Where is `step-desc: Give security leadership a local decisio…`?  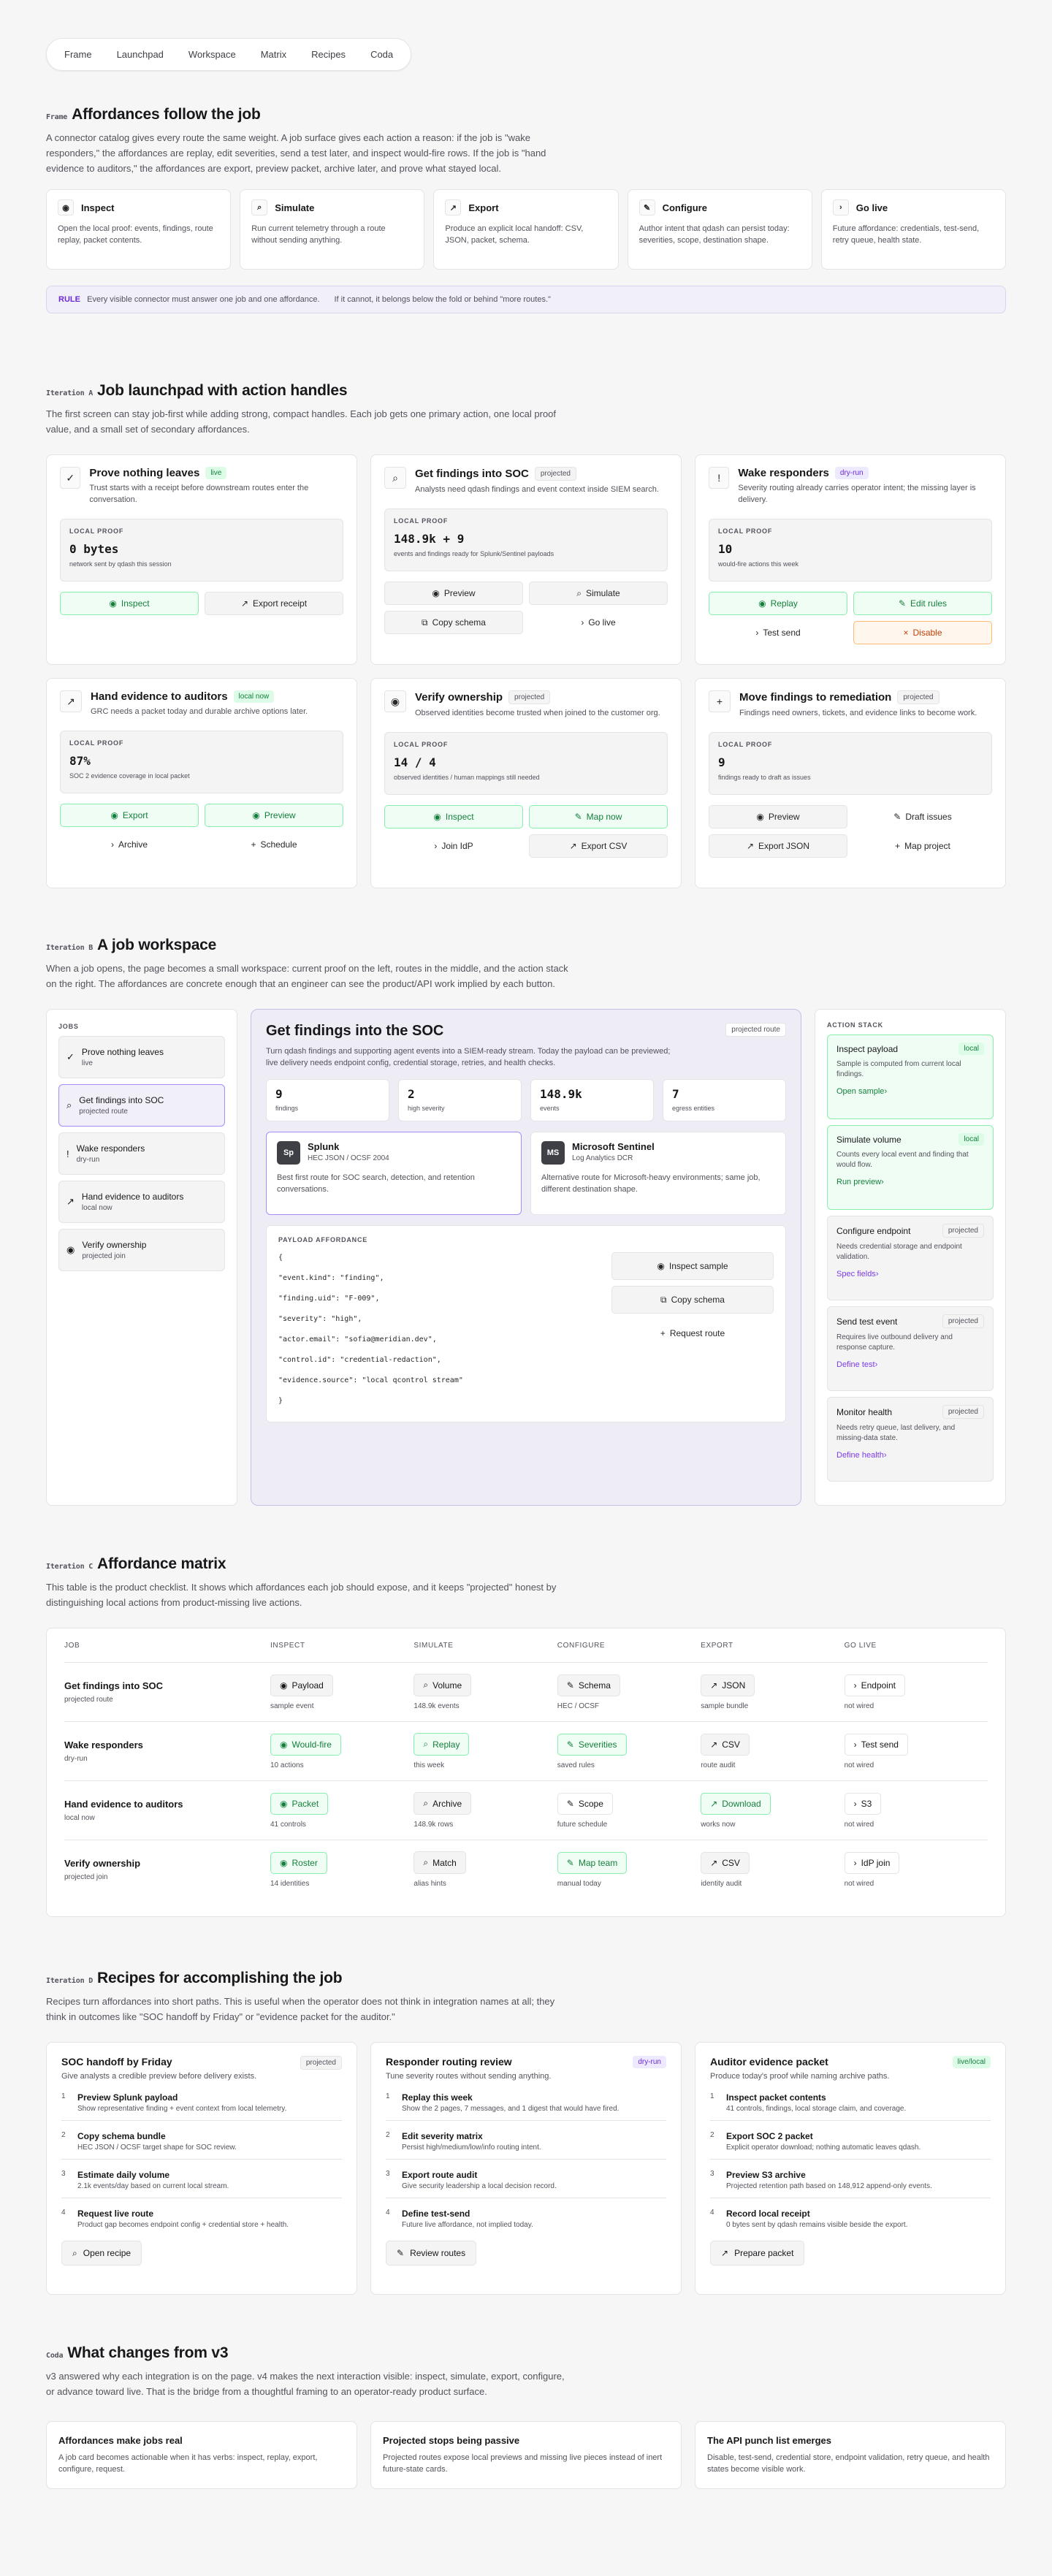 step-desc: Give security leadership a local decisio… is located at coordinates (479, 2186).